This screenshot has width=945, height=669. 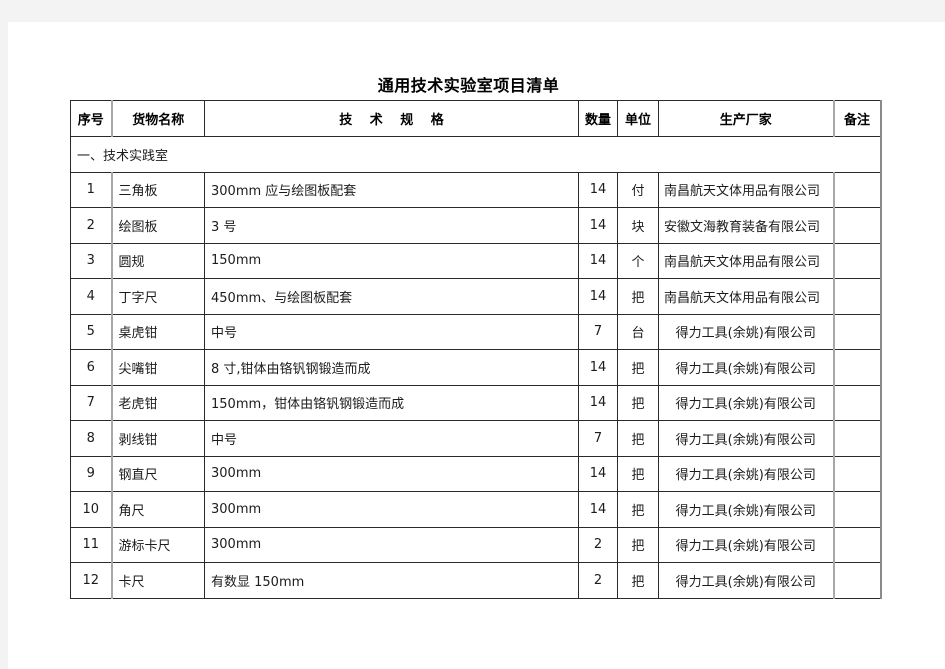 What do you see at coordinates (157, 331) in the screenshot?
I see `row-item-name: 桌虎钳` at bounding box center [157, 331].